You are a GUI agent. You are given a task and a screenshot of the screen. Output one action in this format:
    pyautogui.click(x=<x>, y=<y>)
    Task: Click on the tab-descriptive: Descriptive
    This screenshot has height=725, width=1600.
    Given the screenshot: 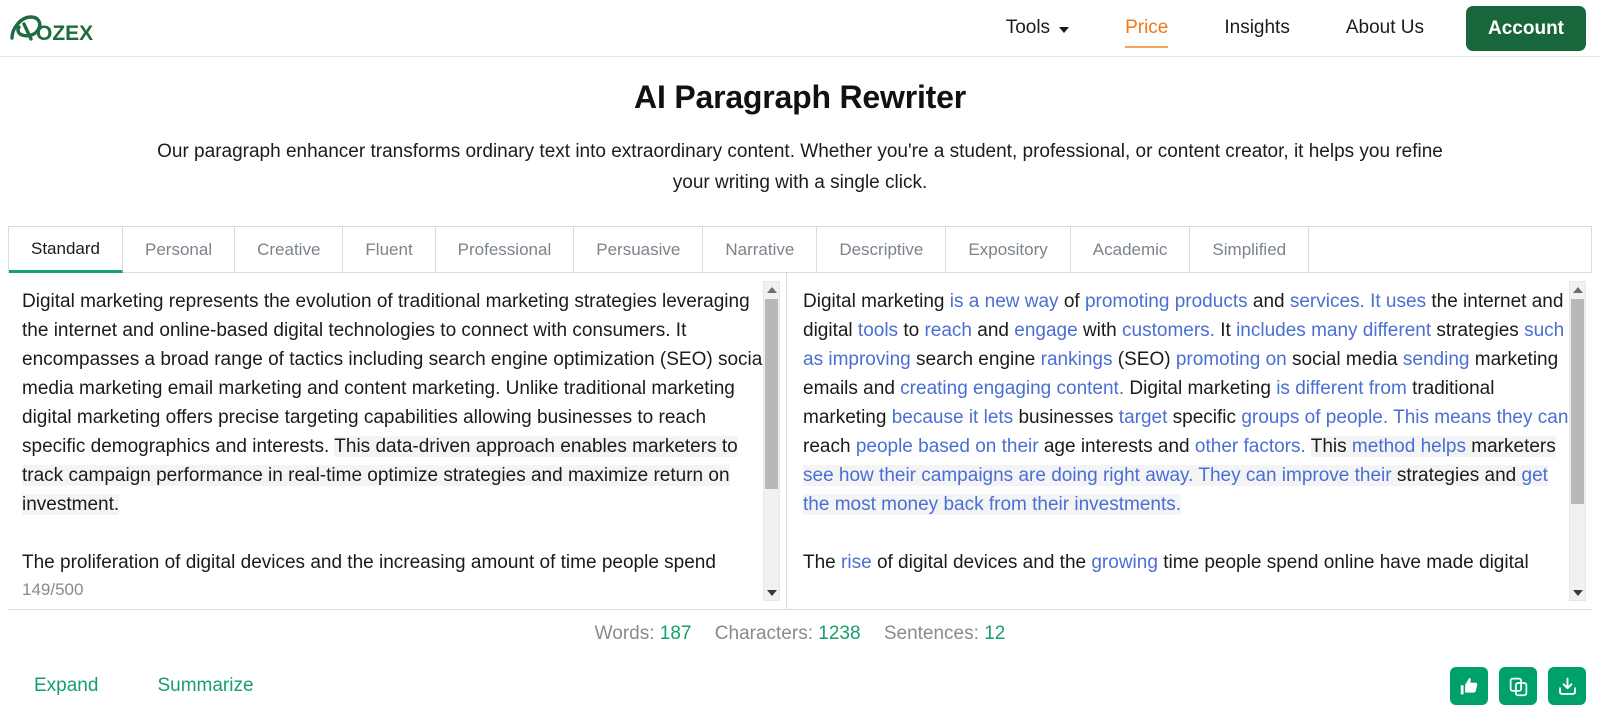 What is the action you would take?
    pyautogui.click(x=882, y=249)
    